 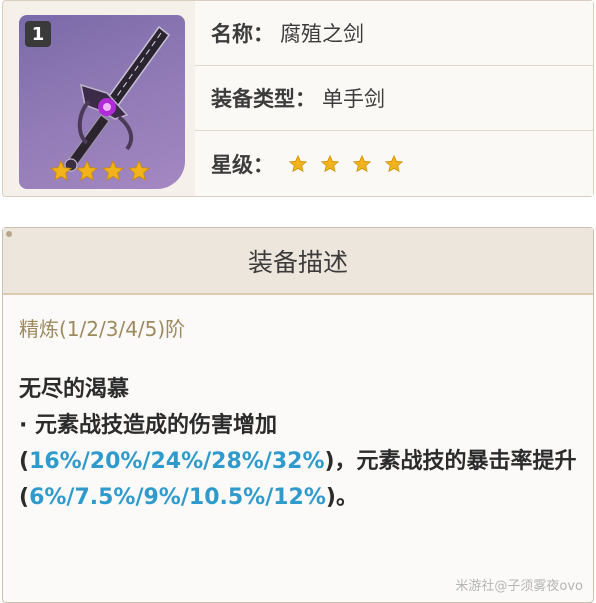 What do you see at coordinates (242, 34) in the screenshot?
I see `name-label: 名称：` at bounding box center [242, 34].